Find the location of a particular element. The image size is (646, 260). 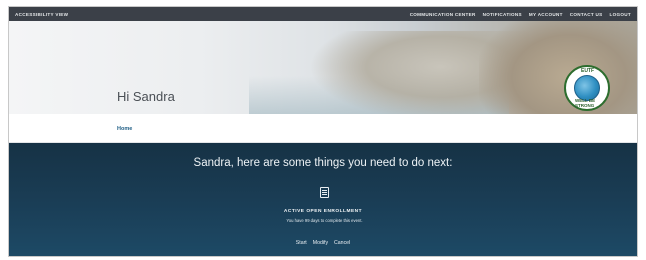

document-icon is located at coordinates (324, 192).